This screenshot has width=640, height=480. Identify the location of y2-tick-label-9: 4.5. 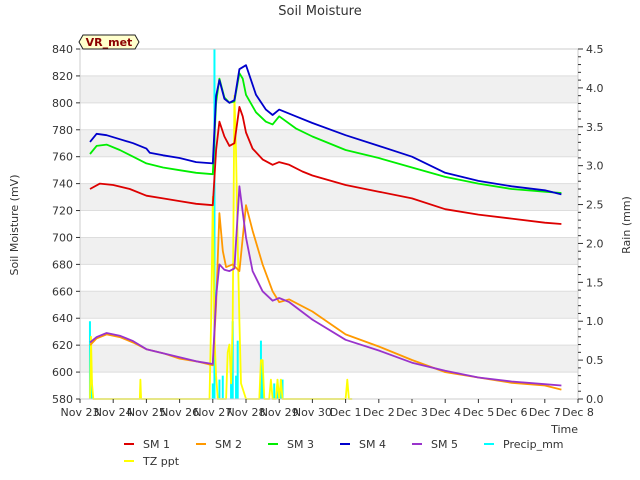
(595, 49).